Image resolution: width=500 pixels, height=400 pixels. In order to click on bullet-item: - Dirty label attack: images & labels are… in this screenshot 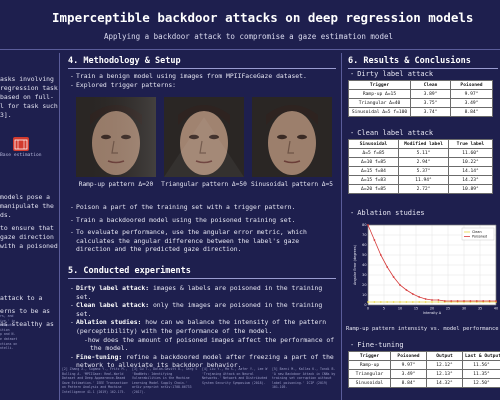, I will do `click(196, 292)`.